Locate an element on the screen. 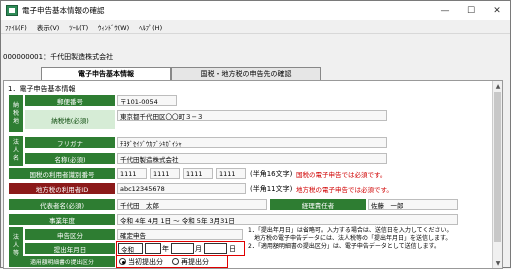 The image size is (511, 269). note-3: 2．「適用額明細書の提出区分」は、電子申告データとして送信します。 is located at coordinates (344, 246).